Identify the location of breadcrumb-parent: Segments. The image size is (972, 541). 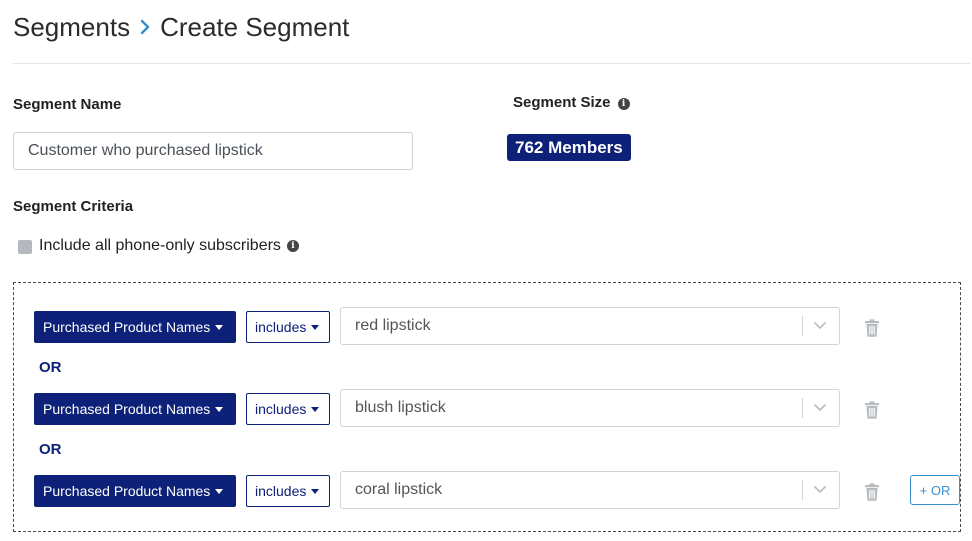
(71, 27).